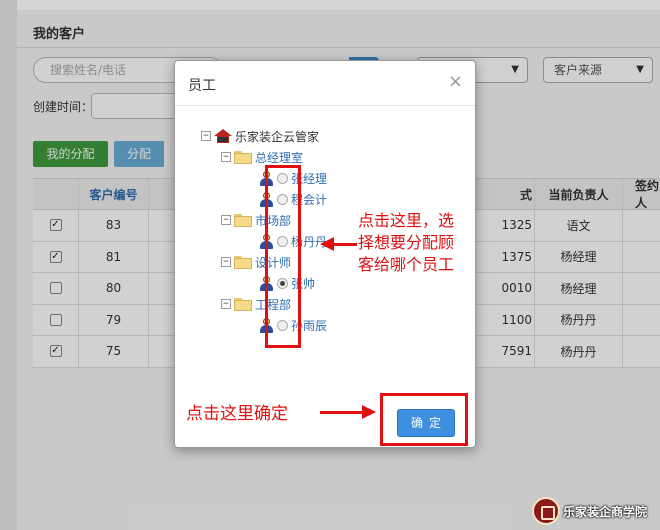 The image size is (660, 530). I want to click on tree-department: − 总经理室, so click(262, 157).